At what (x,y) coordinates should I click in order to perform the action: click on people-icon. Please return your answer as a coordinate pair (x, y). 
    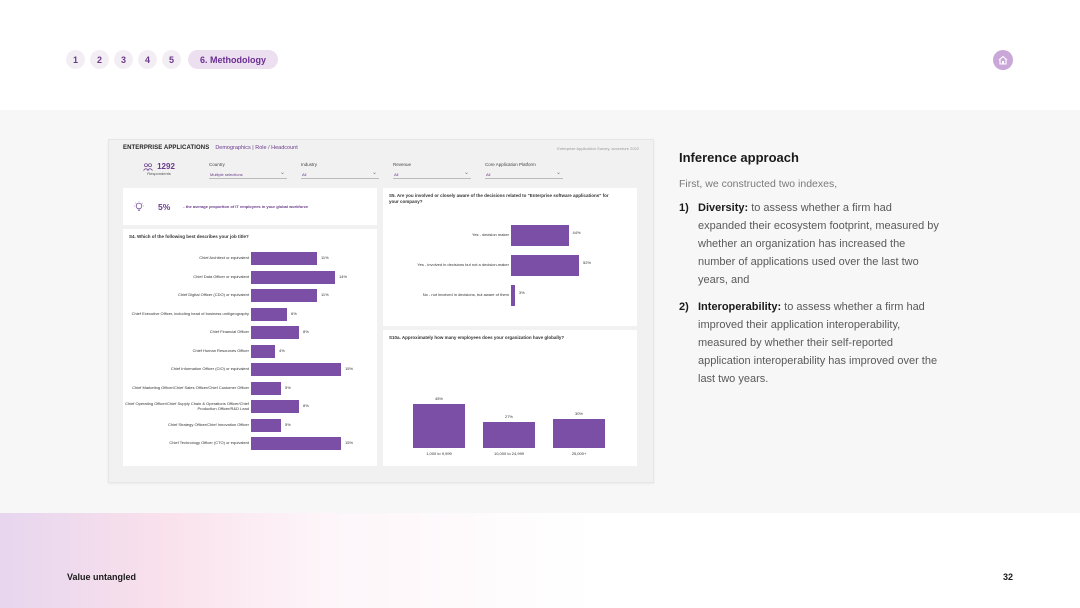
    Looking at the image, I should click on (148, 166).